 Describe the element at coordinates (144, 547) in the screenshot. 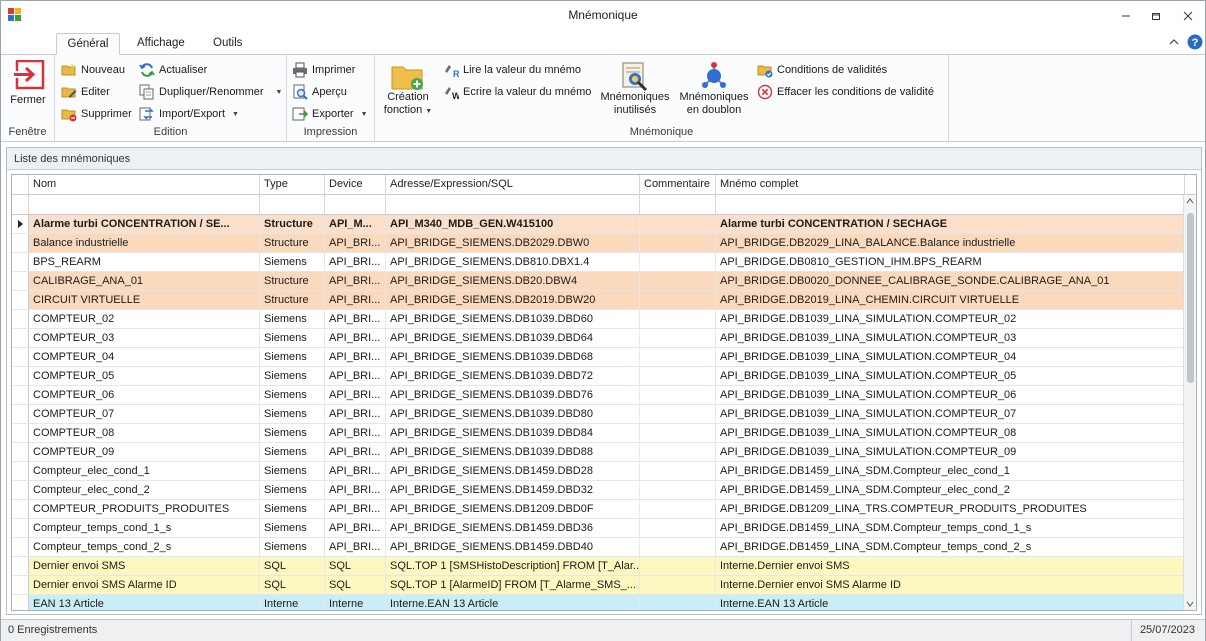

I see `cell-nom: Compteur_temps_cond_2_s` at that location.